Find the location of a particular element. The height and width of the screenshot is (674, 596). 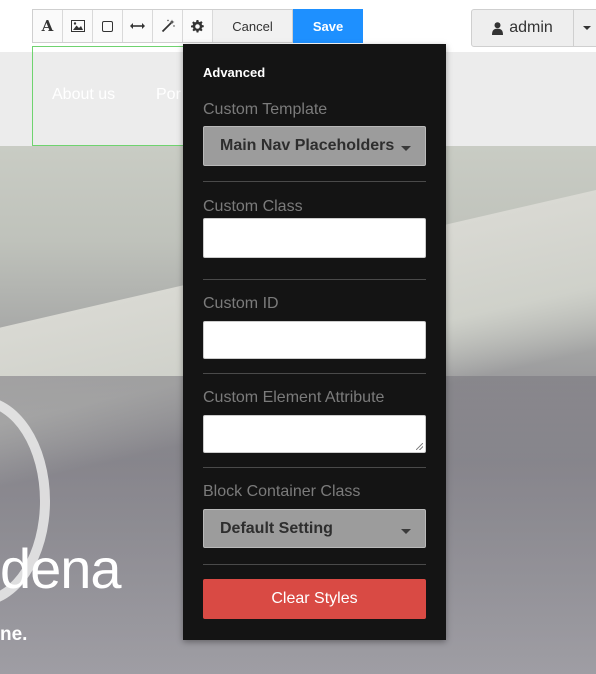

admin-button: admin is located at coordinates (523, 28).